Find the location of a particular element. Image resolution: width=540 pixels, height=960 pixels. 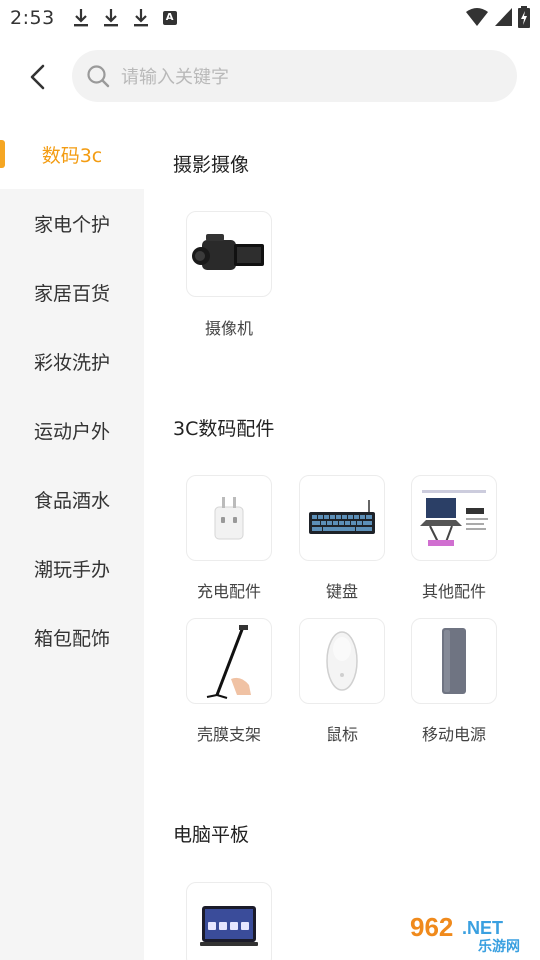

search-icon is located at coordinates (98, 76).